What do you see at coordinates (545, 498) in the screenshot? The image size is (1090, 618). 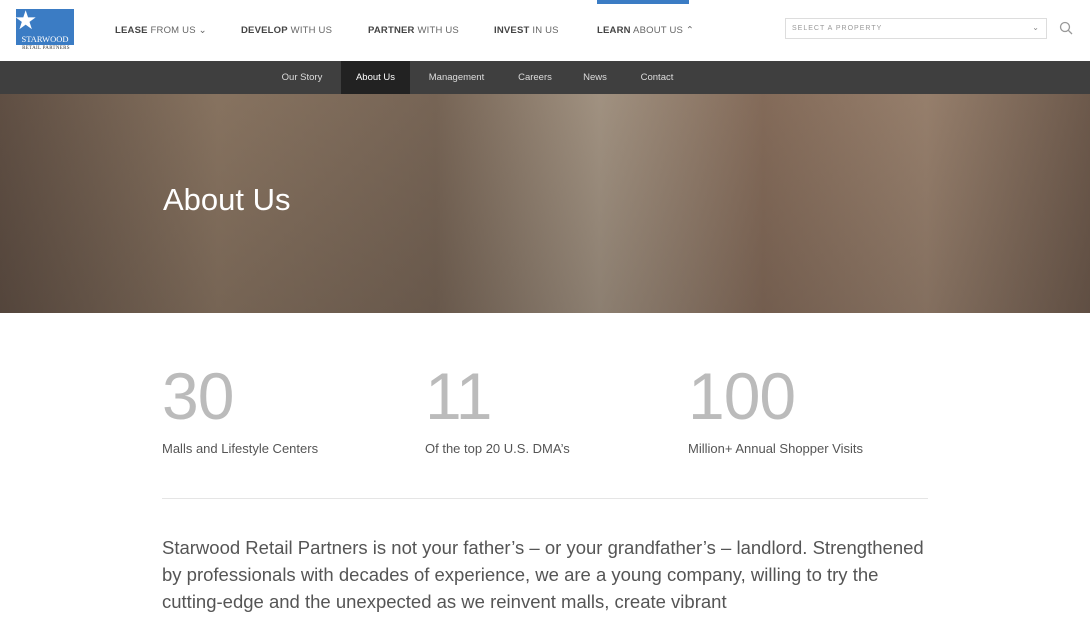 I see `divider` at bounding box center [545, 498].